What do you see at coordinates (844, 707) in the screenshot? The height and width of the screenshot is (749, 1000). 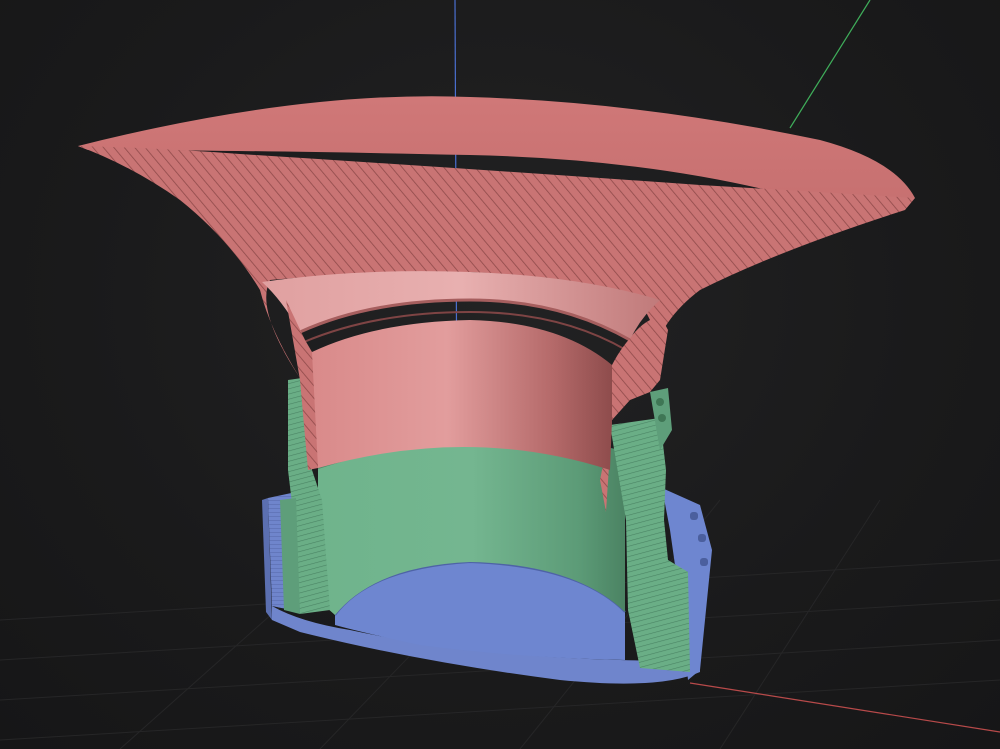 I see `x-axis-line` at bounding box center [844, 707].